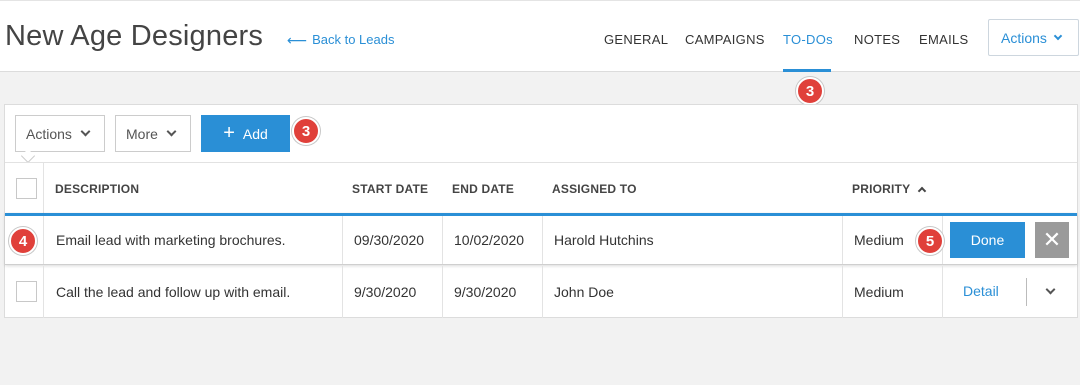 The image size is (1080, 385). Describe the element at coordinates (922, 191) in the screenshot. I see `sort-ascending-icon` at that location.